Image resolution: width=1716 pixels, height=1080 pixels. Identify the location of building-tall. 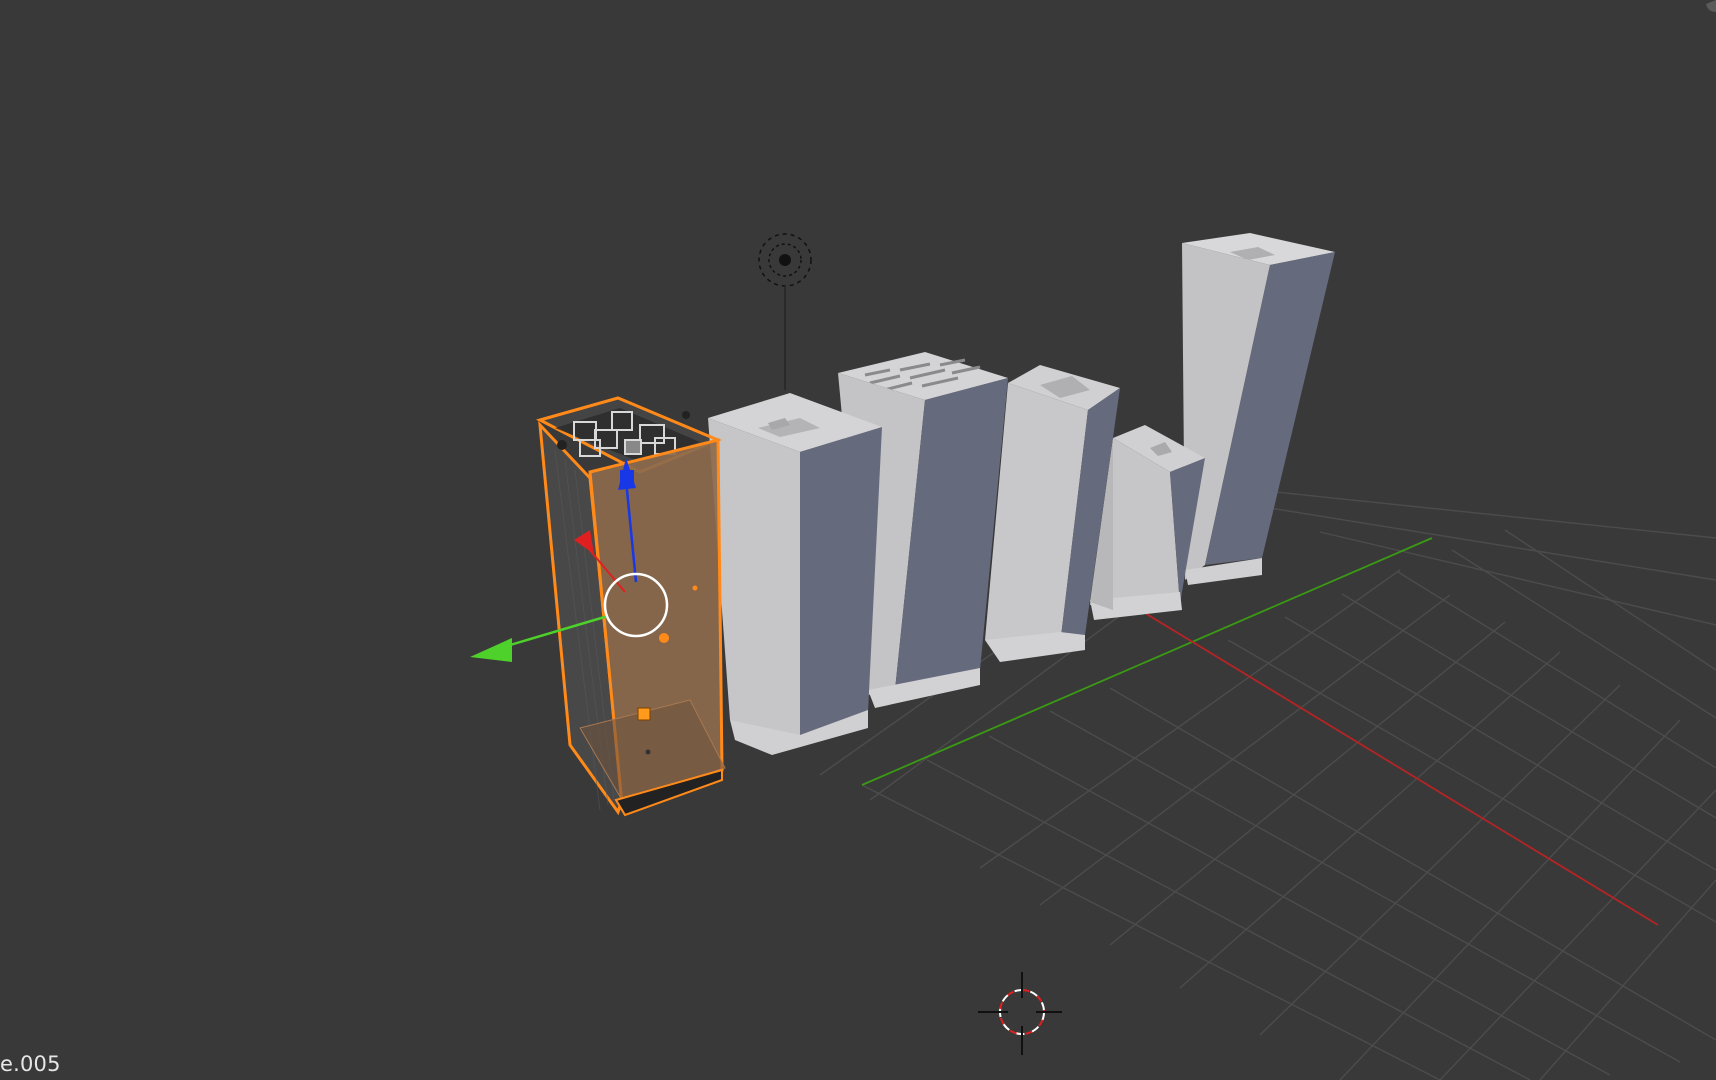
(1258, 409).